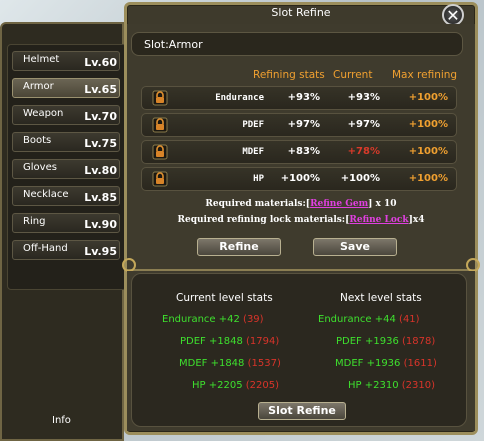 The height and width of the screenshot is (441, 484). I want to click on slot-name: Necklace, so click(46, 194).